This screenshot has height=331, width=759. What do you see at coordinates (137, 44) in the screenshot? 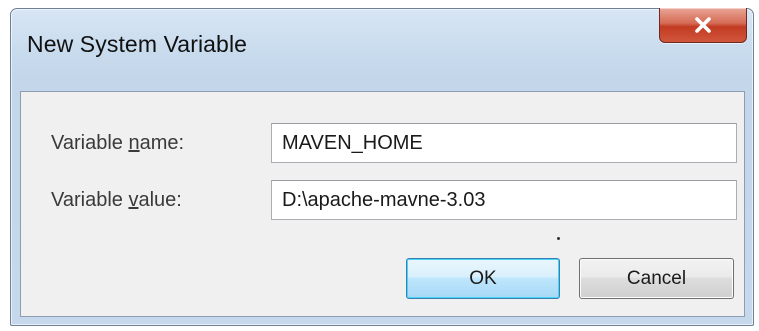
I see `dialog-title: New System Variable` at bounding box center [137, 44].